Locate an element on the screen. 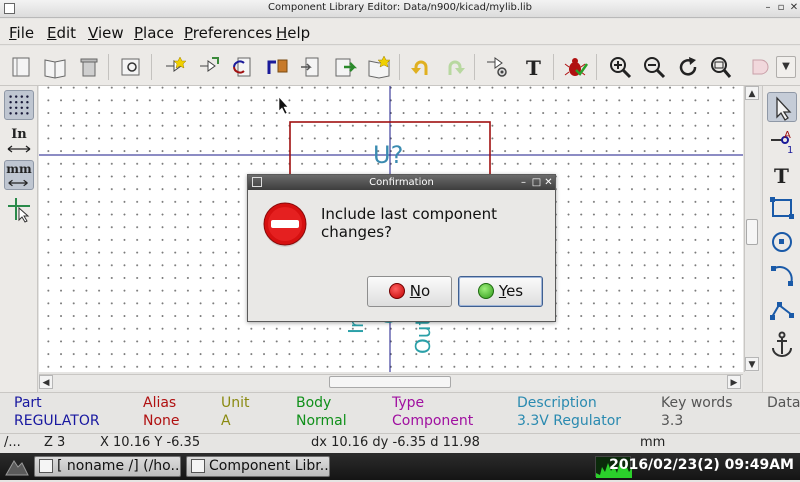  check-pins-icon is located at coordinates (576, 67).